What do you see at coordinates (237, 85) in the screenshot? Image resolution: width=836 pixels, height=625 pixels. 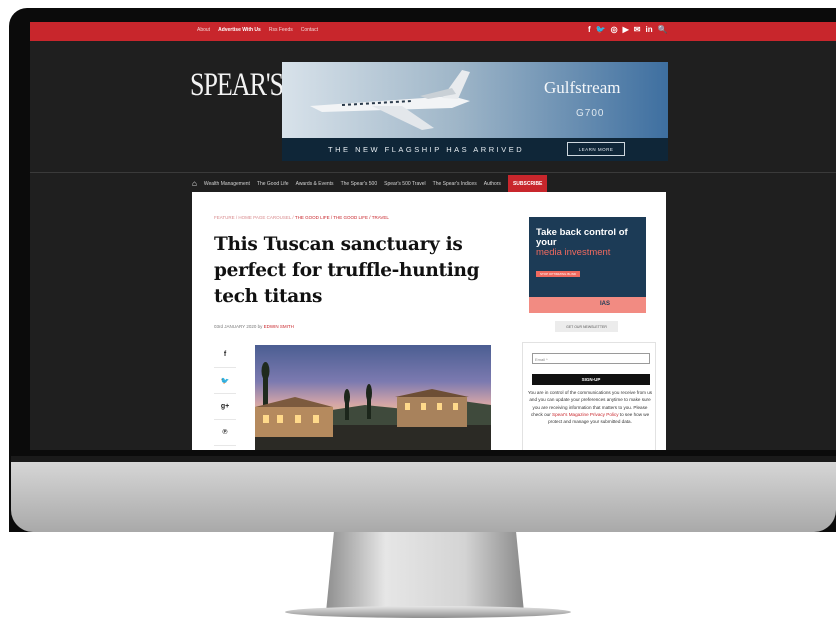 I see `site-logo: SPEAR'S` at bounding box center [237, 85].